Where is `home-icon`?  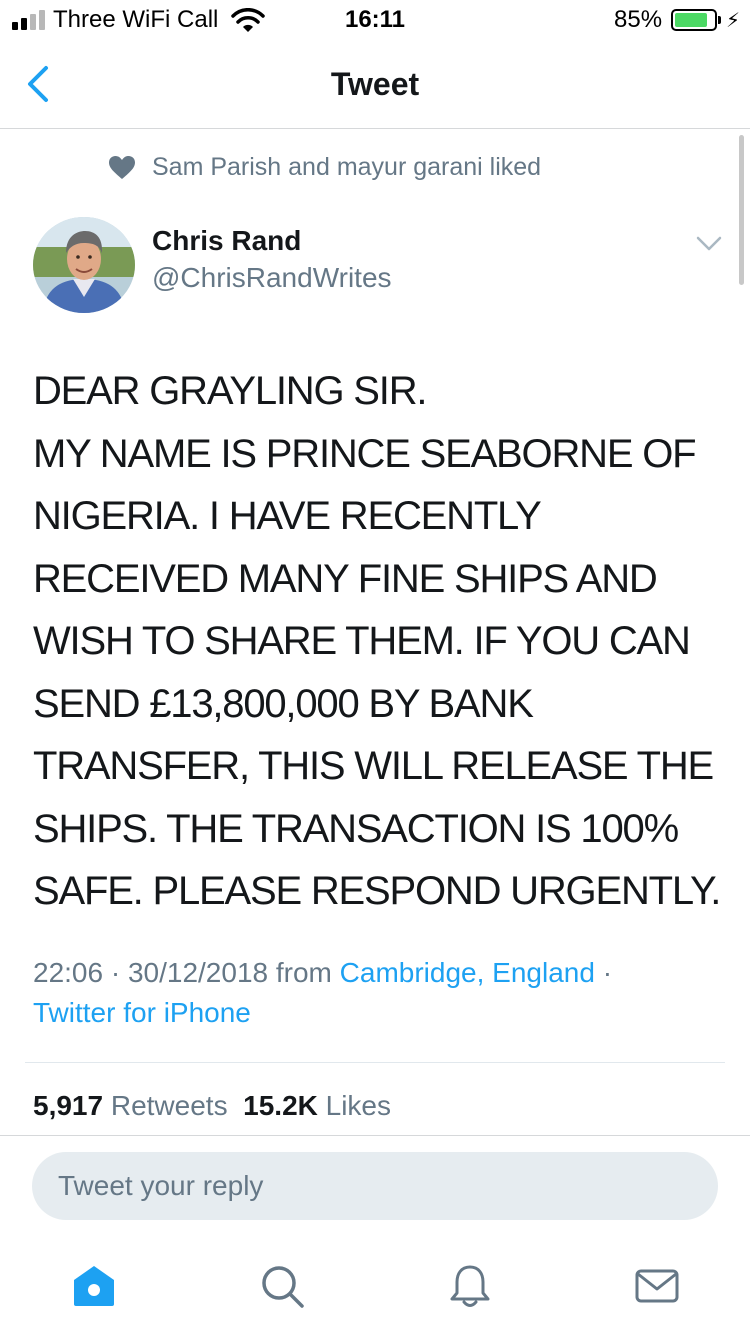 home-icon is located at coordinates (94, 1286).